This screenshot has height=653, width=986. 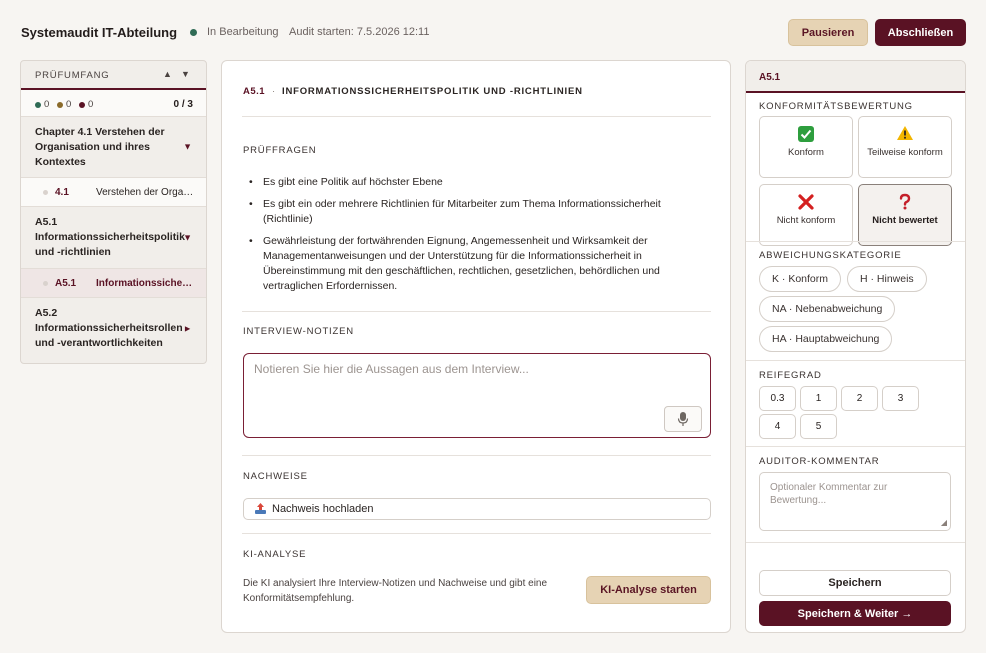 I want to click on sidebar-stats: 0 0 0 0 / 3, so click(x=113, y=103).